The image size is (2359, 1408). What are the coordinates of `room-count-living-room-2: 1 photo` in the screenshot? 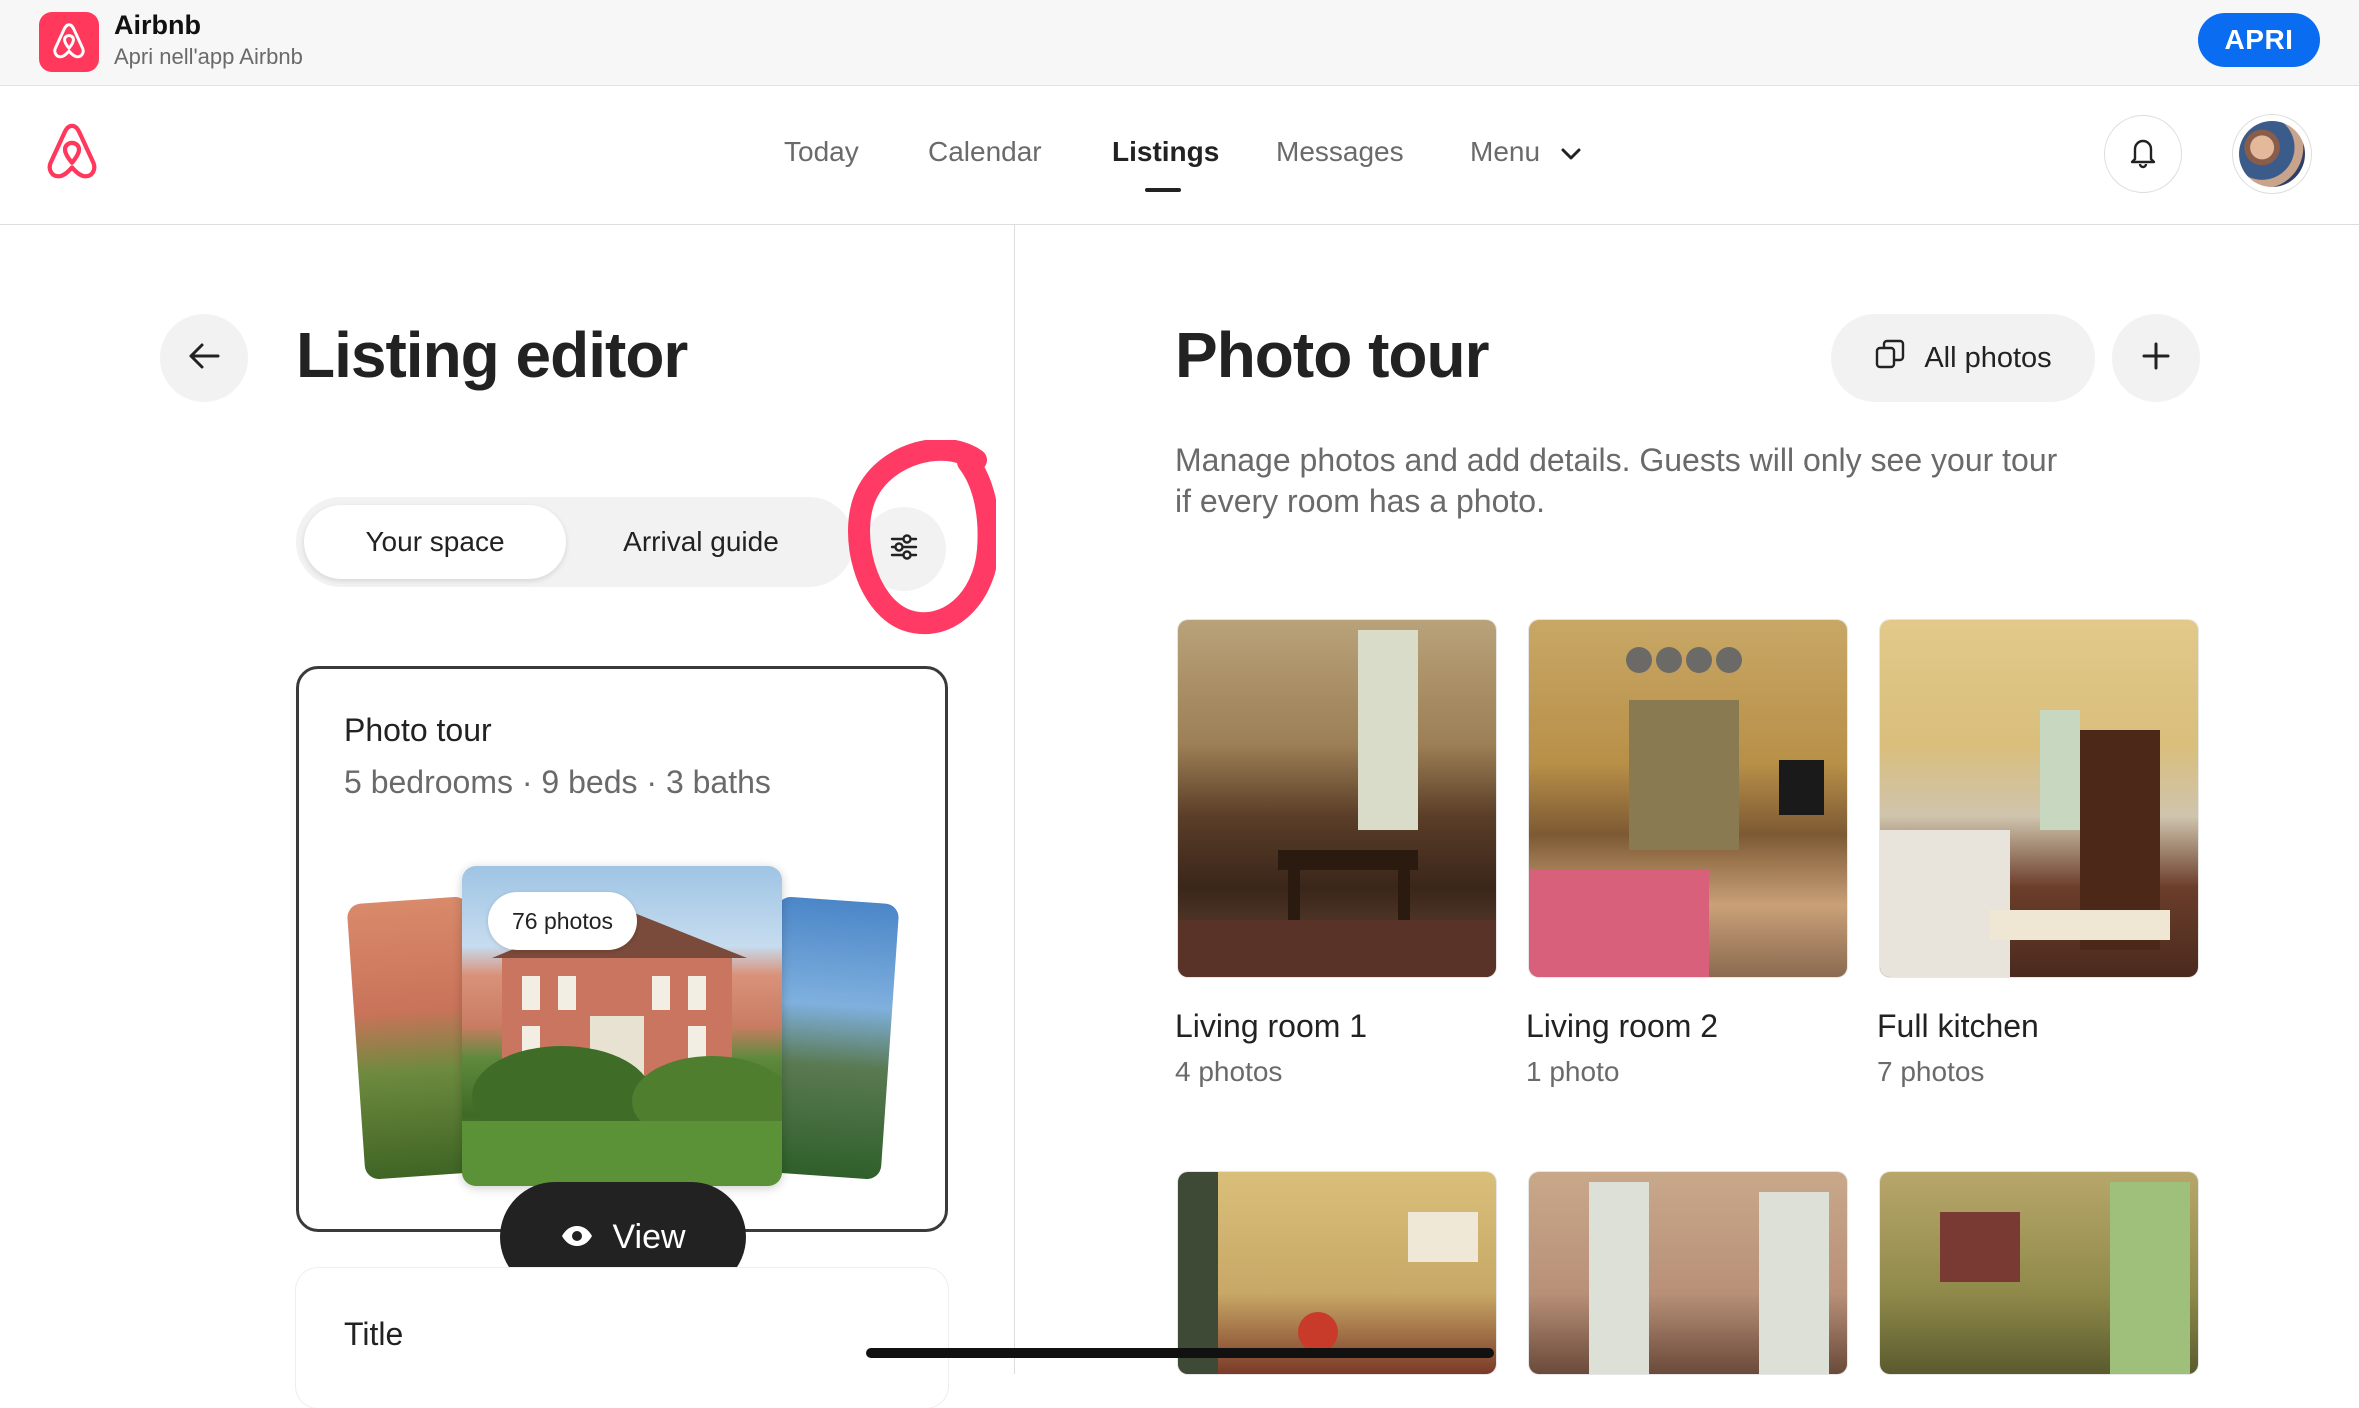 It's located at (1573, 1071).